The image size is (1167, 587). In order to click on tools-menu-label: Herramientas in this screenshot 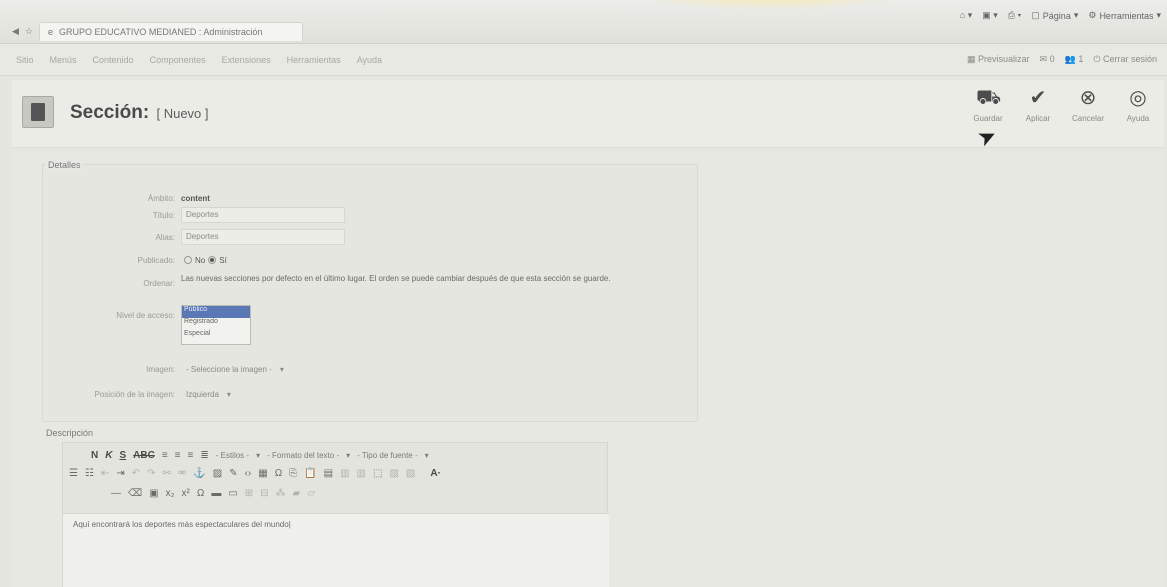, I will do `click(1126, 15)`.